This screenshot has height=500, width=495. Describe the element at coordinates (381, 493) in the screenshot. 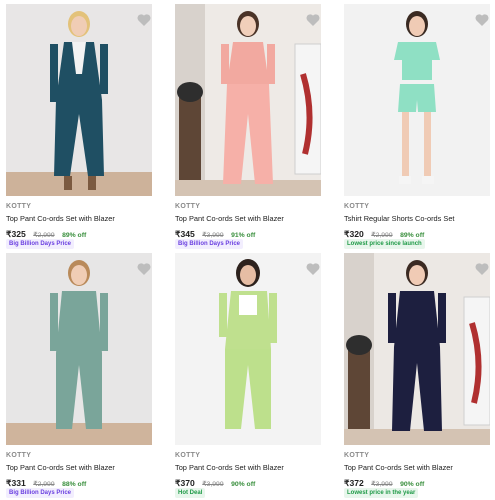

I see `deal-badge: Lowest price in the year` at that location.